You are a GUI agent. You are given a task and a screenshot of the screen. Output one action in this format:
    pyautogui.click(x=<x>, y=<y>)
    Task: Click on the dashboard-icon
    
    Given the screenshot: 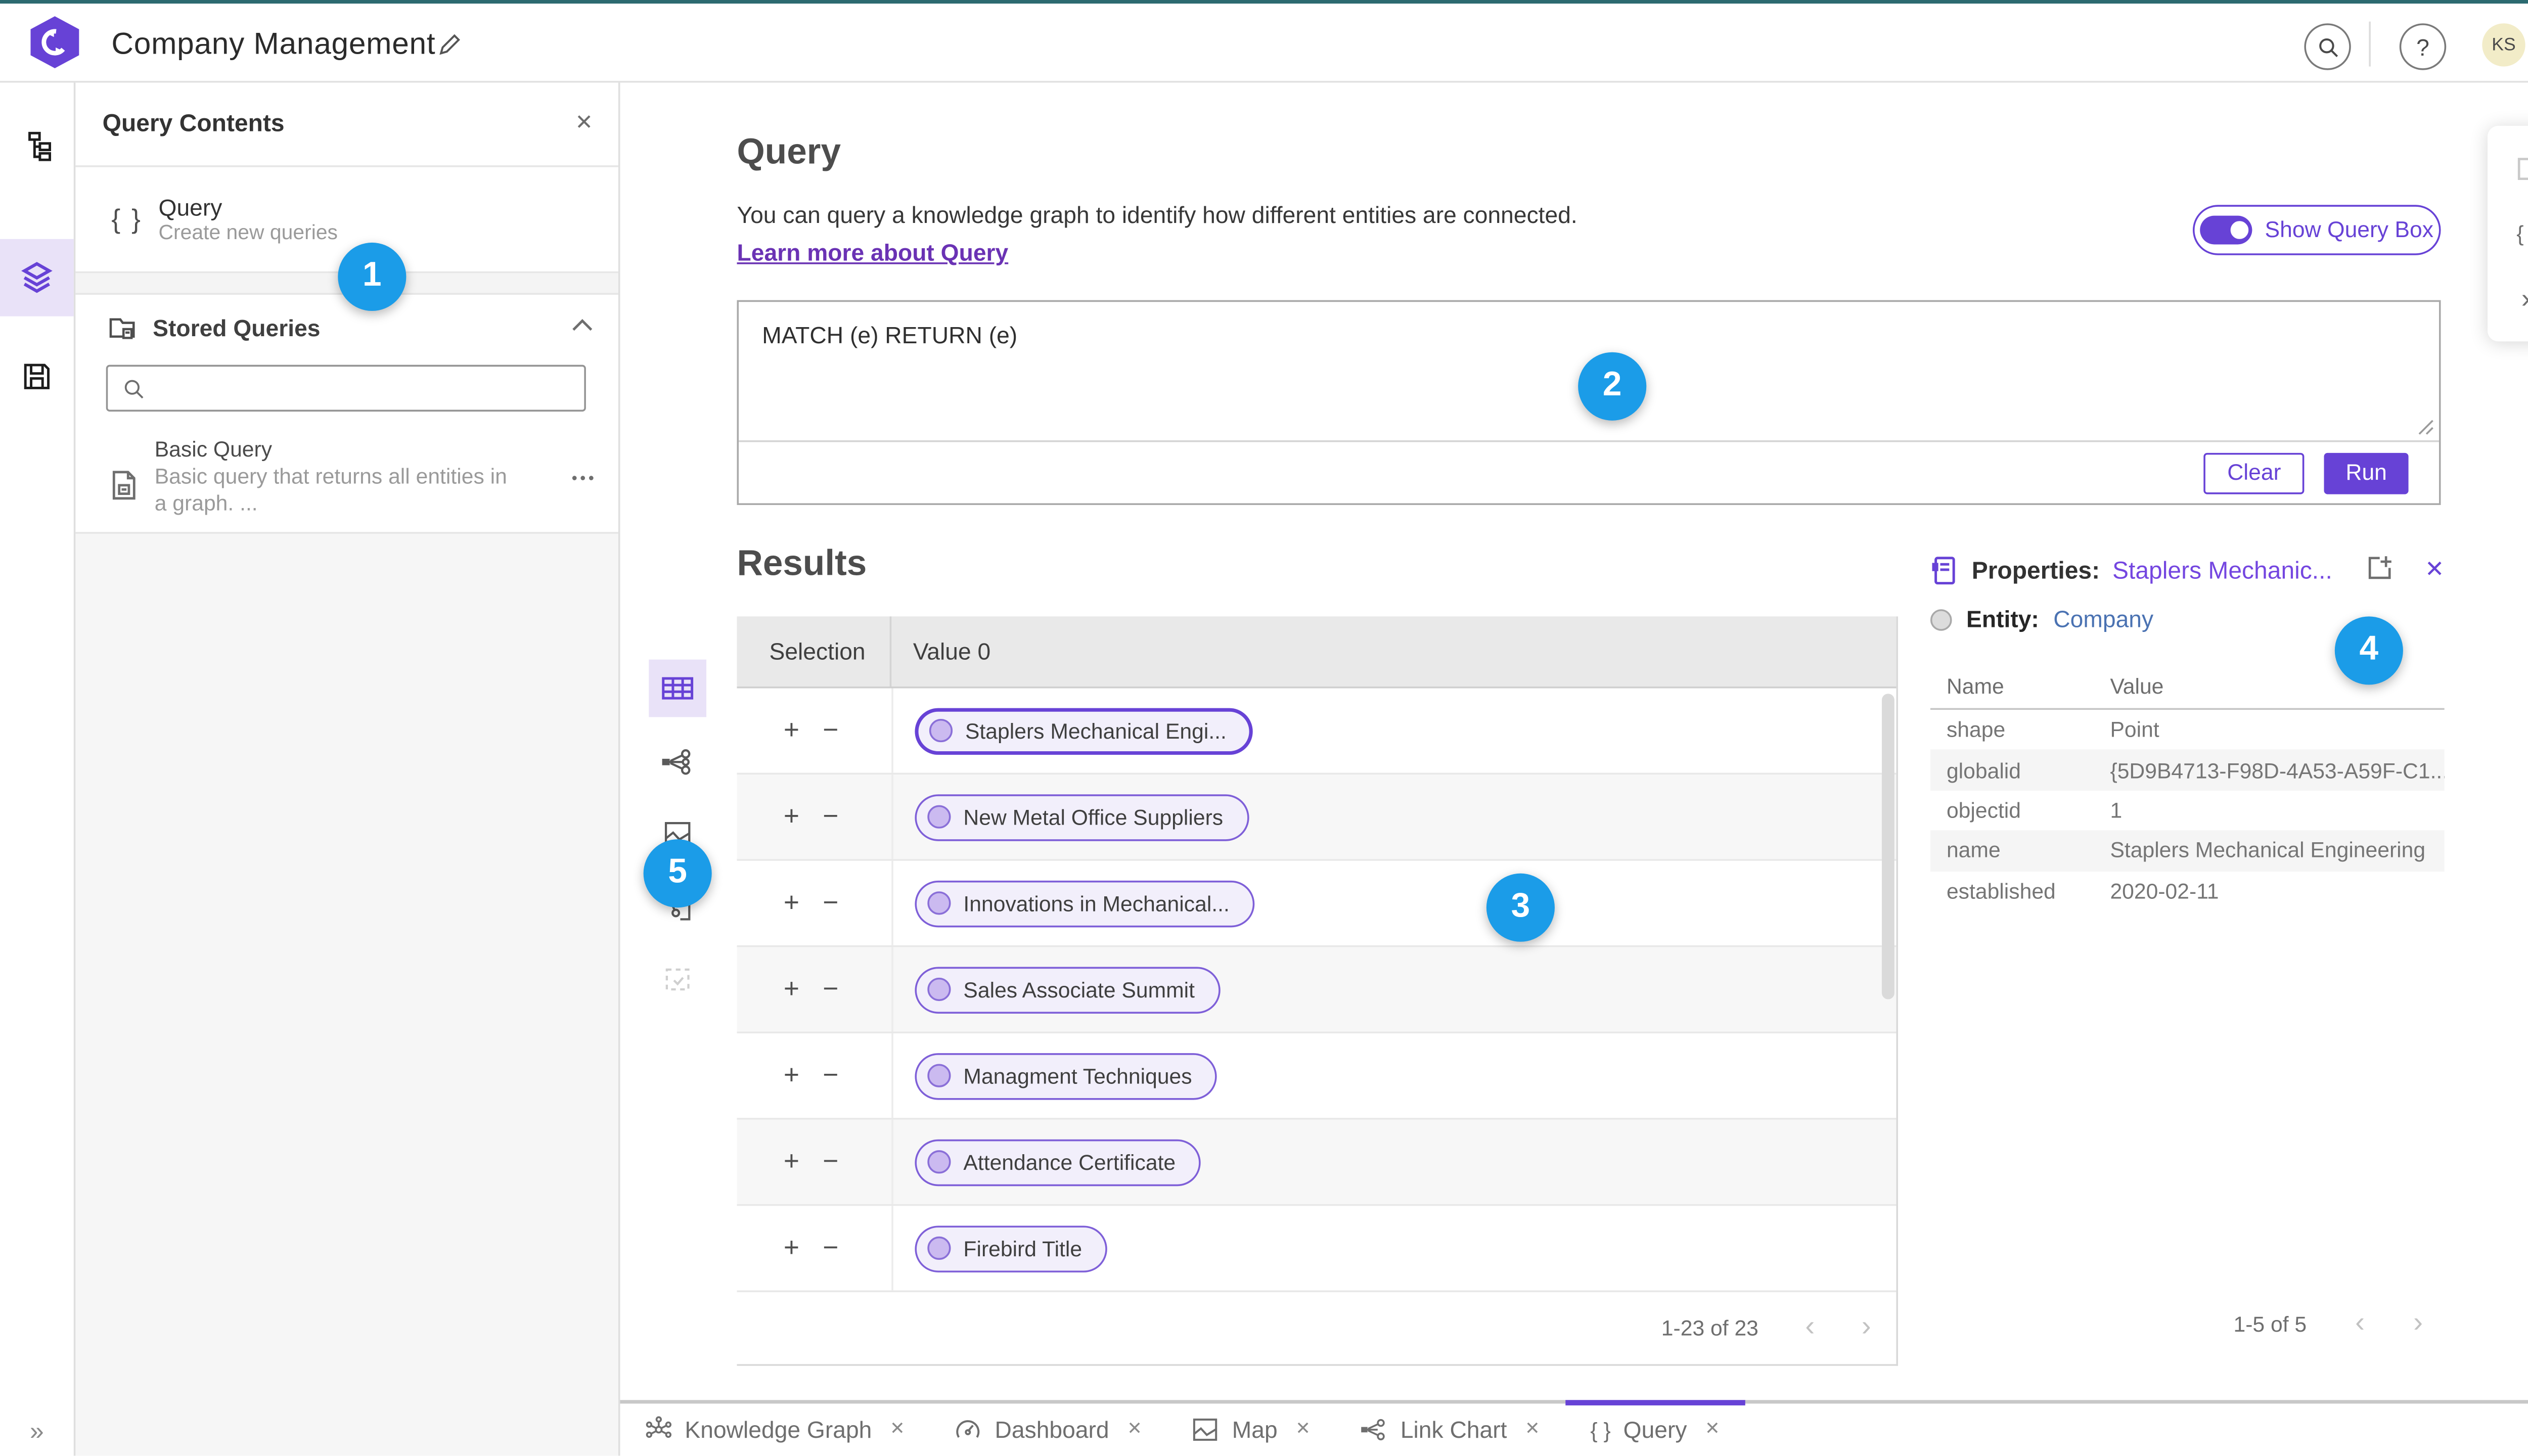 What is the action you would take?
    pyautogui.click(x=969, y=1429)
    